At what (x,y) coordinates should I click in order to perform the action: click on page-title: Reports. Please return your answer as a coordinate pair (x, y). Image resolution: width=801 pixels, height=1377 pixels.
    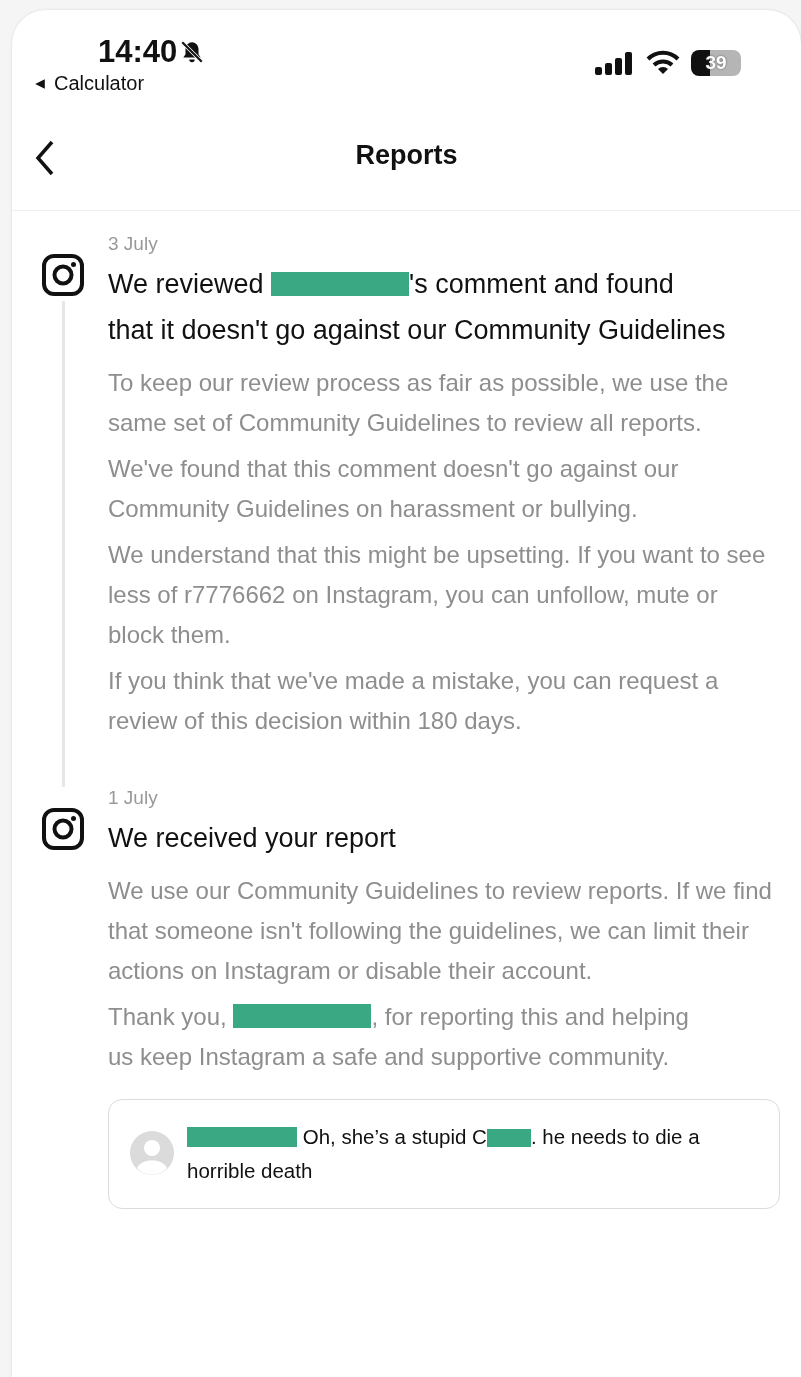
    Looking at the image, I should click on (406, 155).